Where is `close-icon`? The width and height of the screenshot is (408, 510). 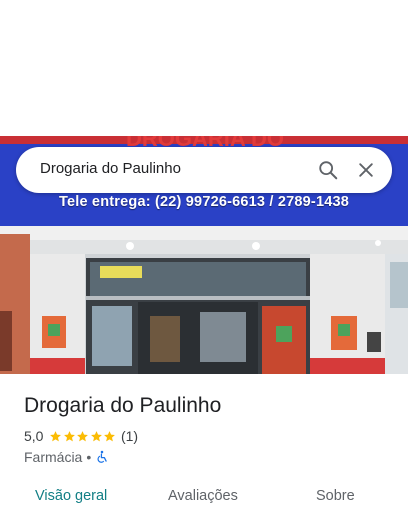 close-icon is located at coordinates (366, 170).